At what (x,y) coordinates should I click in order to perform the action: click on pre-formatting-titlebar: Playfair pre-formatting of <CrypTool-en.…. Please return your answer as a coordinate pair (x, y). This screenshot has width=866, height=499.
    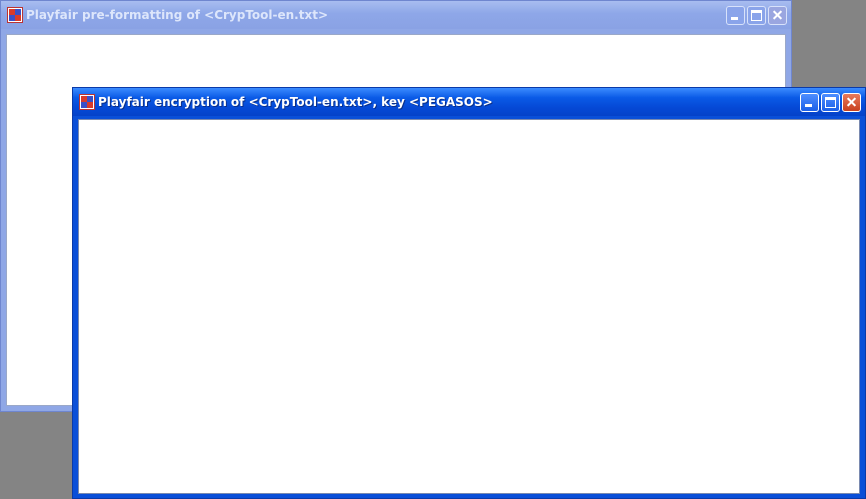
    Looking at the image, I should click on (396, 15).